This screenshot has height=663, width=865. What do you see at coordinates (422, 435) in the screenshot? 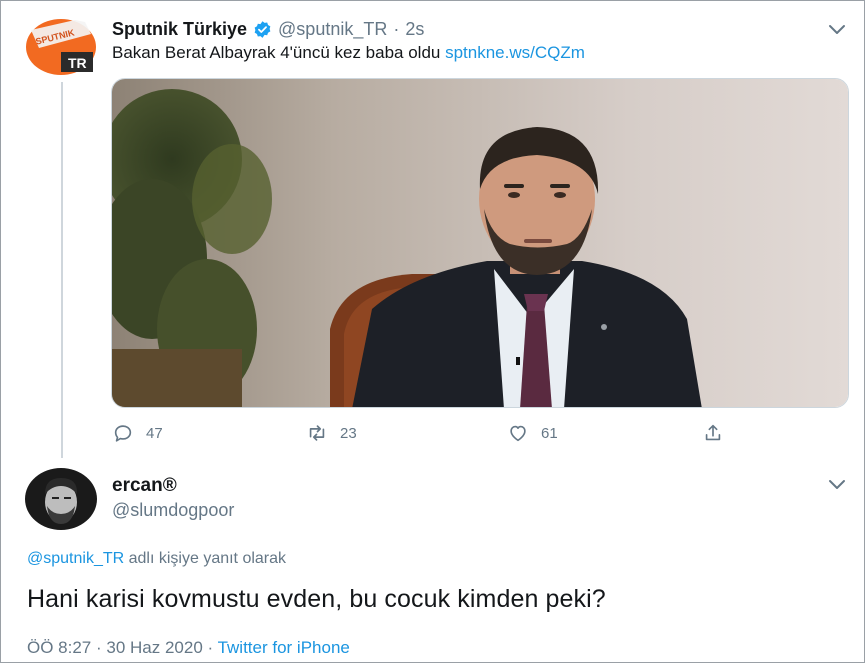
I see `tweet-actions: 47 23 61` at bounding box center [422, 435].